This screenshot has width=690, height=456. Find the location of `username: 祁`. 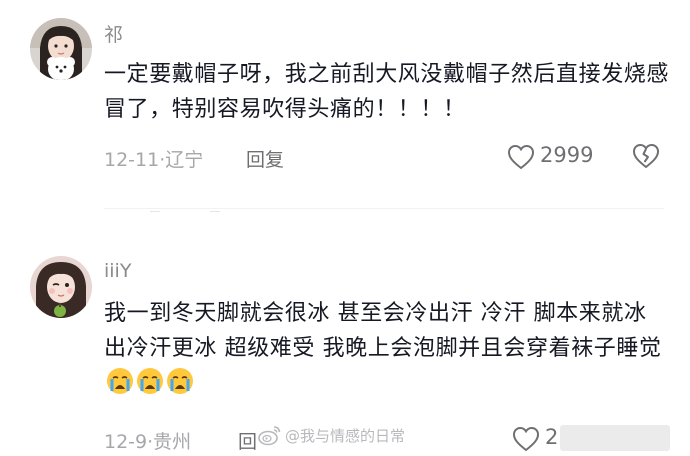

username: 祁 is located at coordinates (113, 33).